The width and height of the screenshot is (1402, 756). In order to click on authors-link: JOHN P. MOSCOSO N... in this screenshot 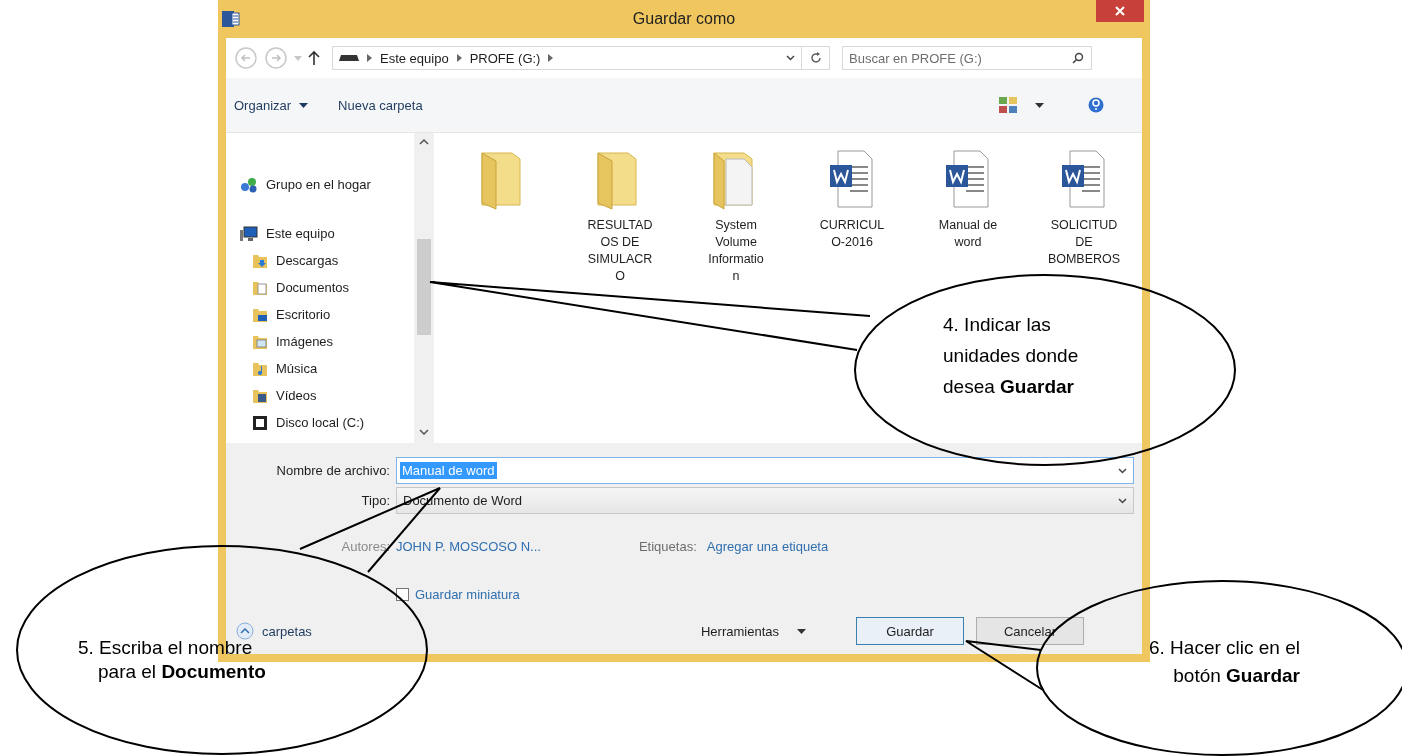, I will do `click(468, 546)`.